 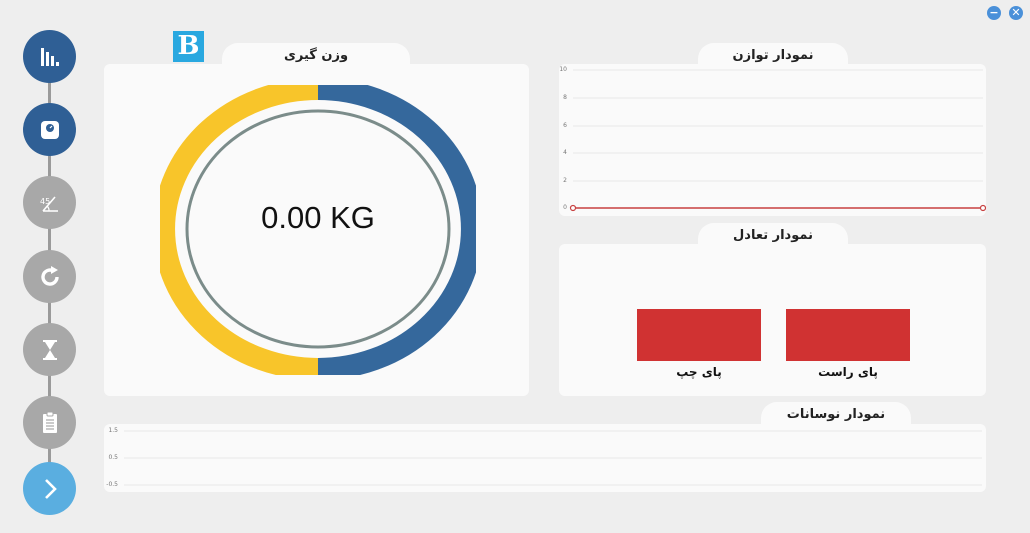 I want to click on oscillation-chart-title: نمودار نوسانات, so click(x=836, y=414).